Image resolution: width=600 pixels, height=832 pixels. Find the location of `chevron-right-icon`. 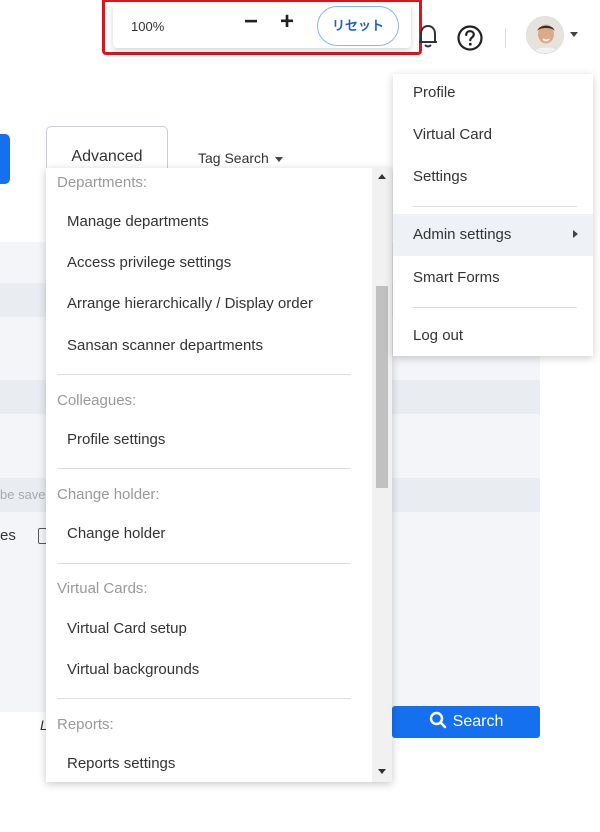

chevron-right-icon is located at coordinates (575, 234).